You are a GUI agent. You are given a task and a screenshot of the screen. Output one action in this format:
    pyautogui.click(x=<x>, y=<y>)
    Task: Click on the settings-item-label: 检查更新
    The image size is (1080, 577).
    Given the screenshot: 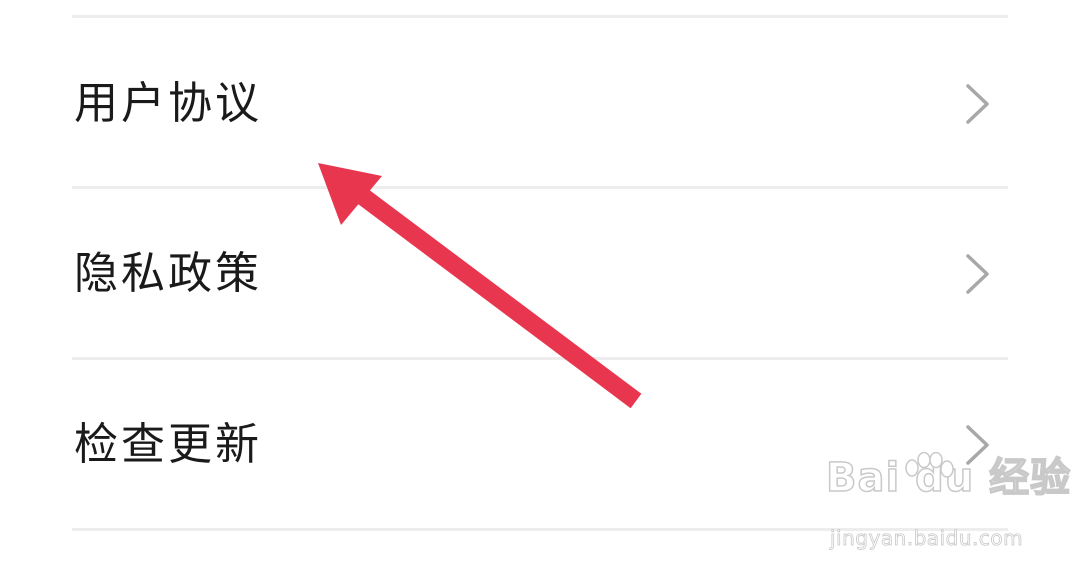 What is the action you would take?
    pyautogui.click(x=168, y=444)
    